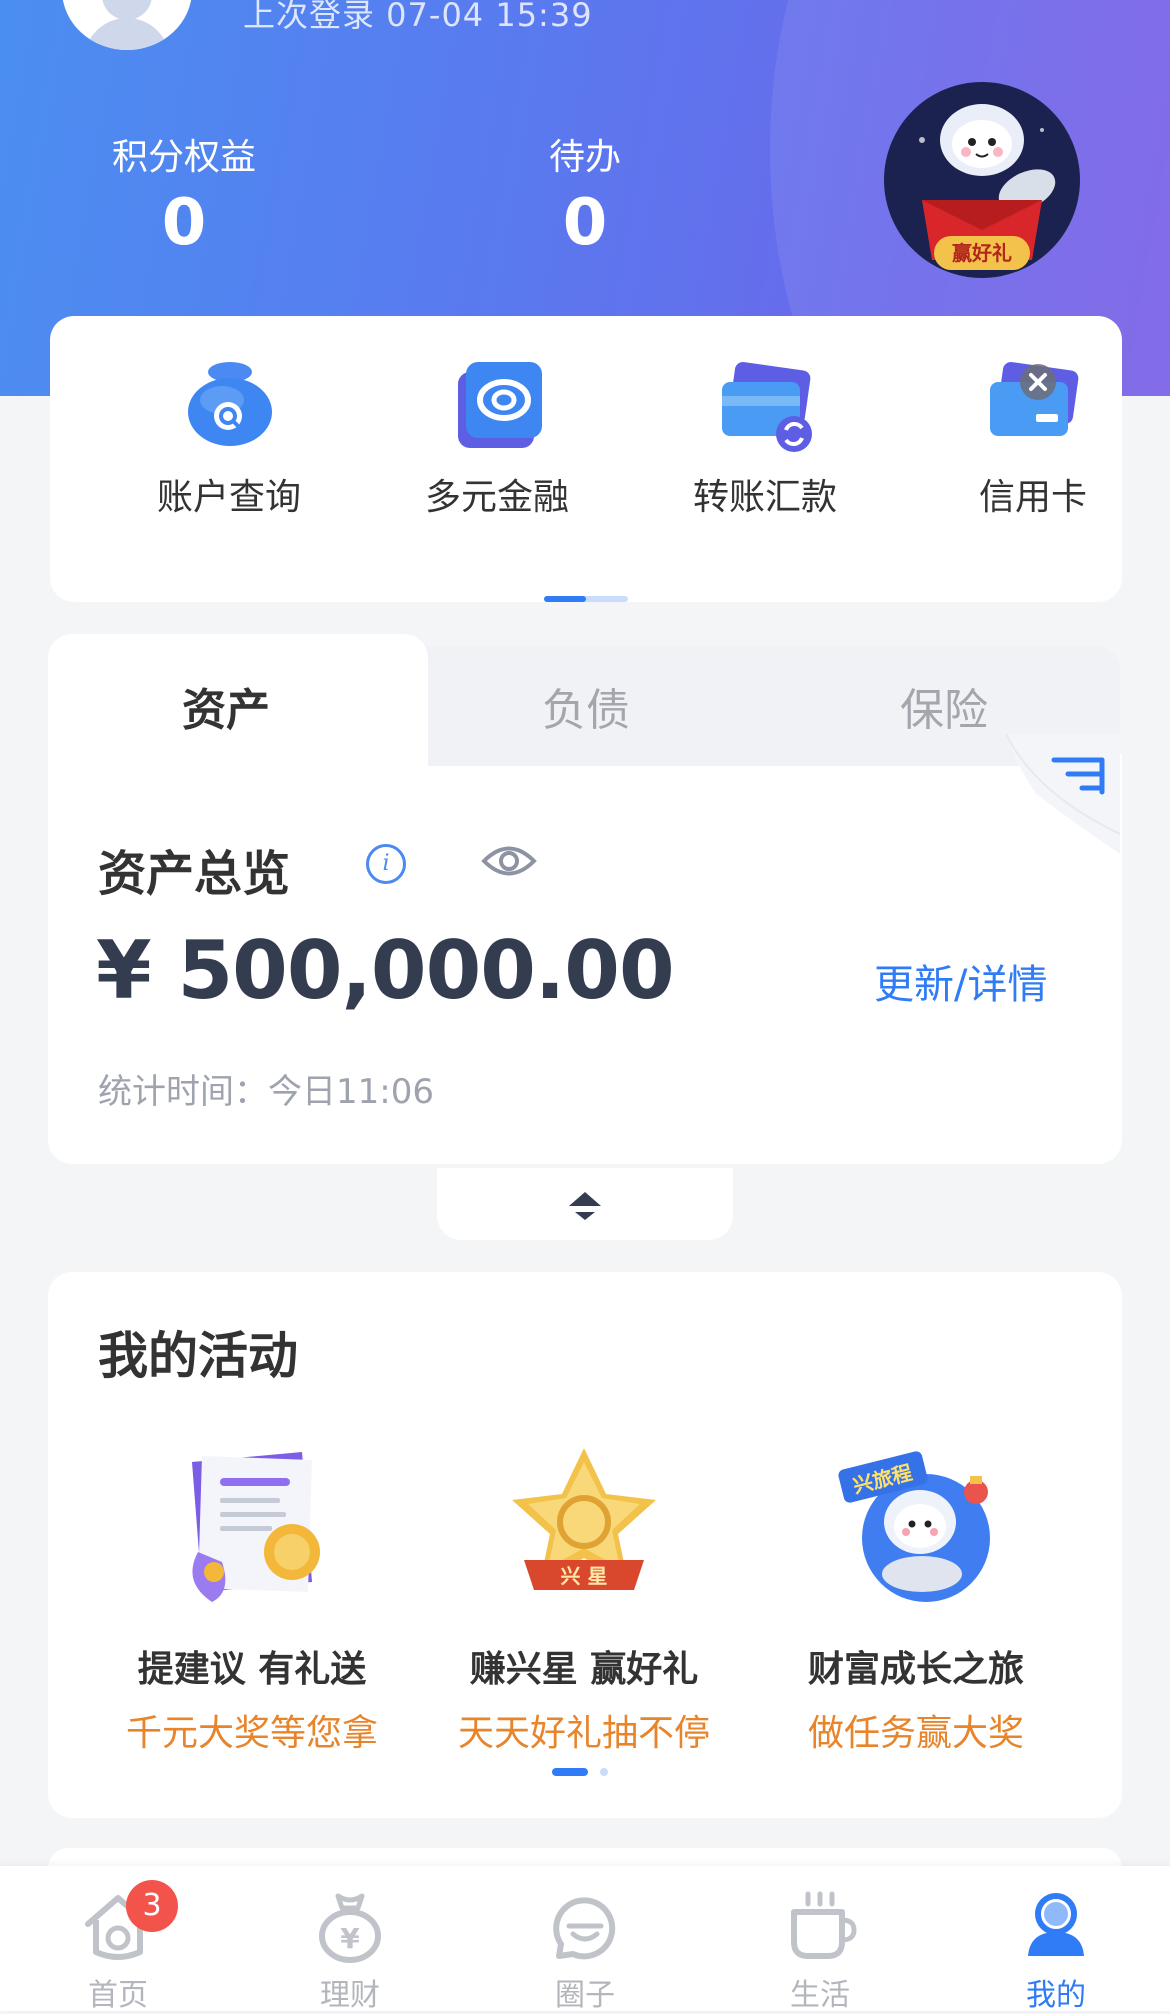 The width and height of the screenshot is (1170, 2014). What do you see at coordinates (500, 405) in the screenshot?
I see `diversified-finance-icon` at bounding box center [500, 405].